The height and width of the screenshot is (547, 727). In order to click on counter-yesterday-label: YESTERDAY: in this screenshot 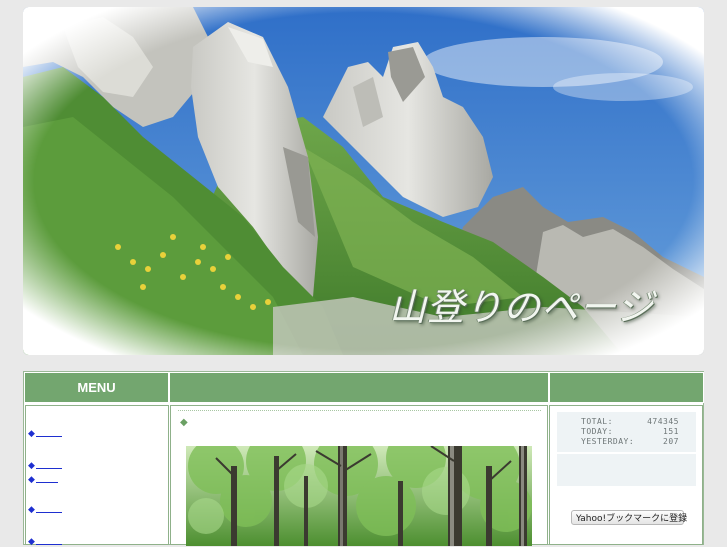, I will do `click(608, 441)`.